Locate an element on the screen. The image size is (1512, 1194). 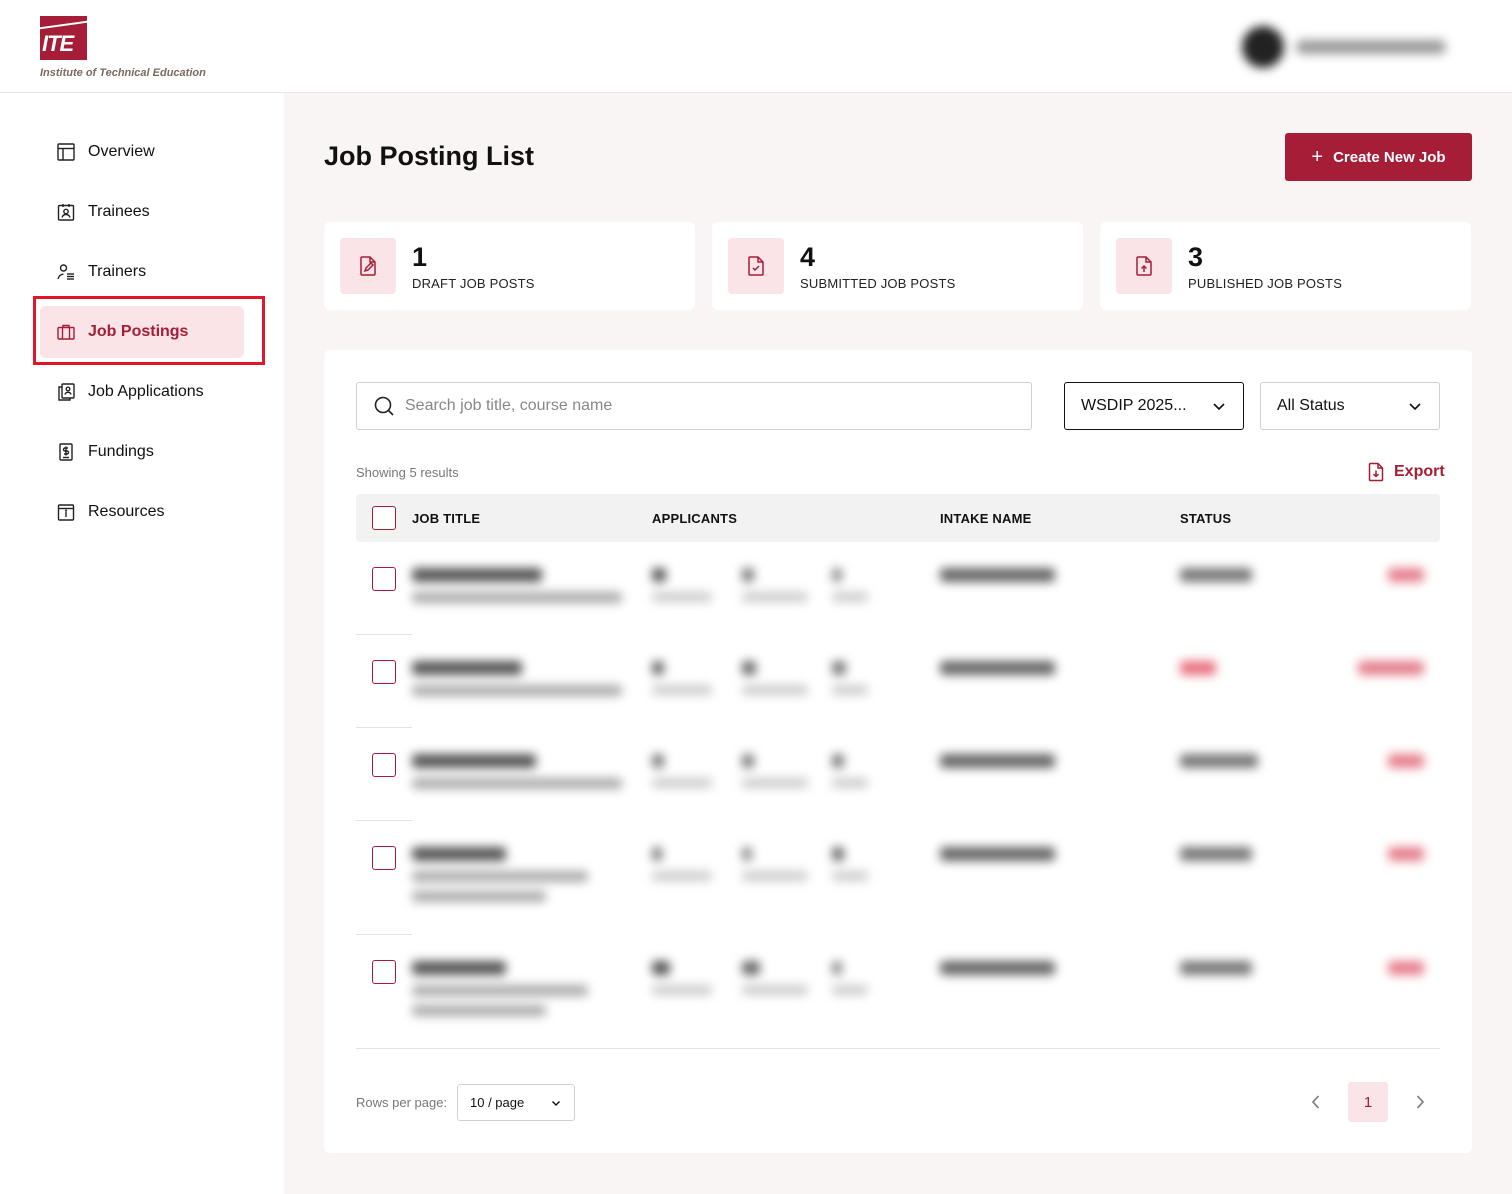
search-box is located at coordinates (694, 406).